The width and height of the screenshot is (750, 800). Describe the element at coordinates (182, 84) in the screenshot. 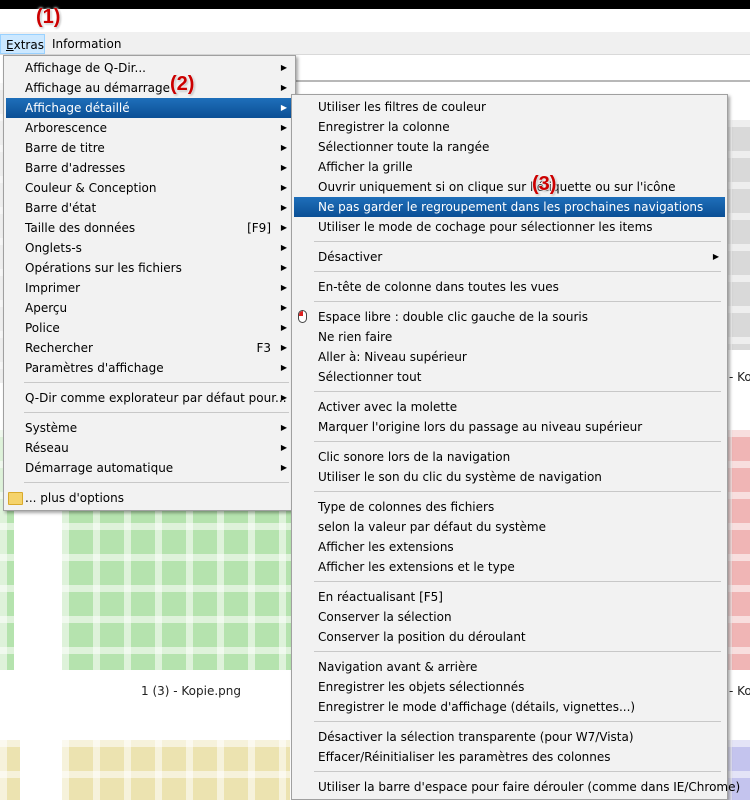

I see `callout-2: (2)` at that location.